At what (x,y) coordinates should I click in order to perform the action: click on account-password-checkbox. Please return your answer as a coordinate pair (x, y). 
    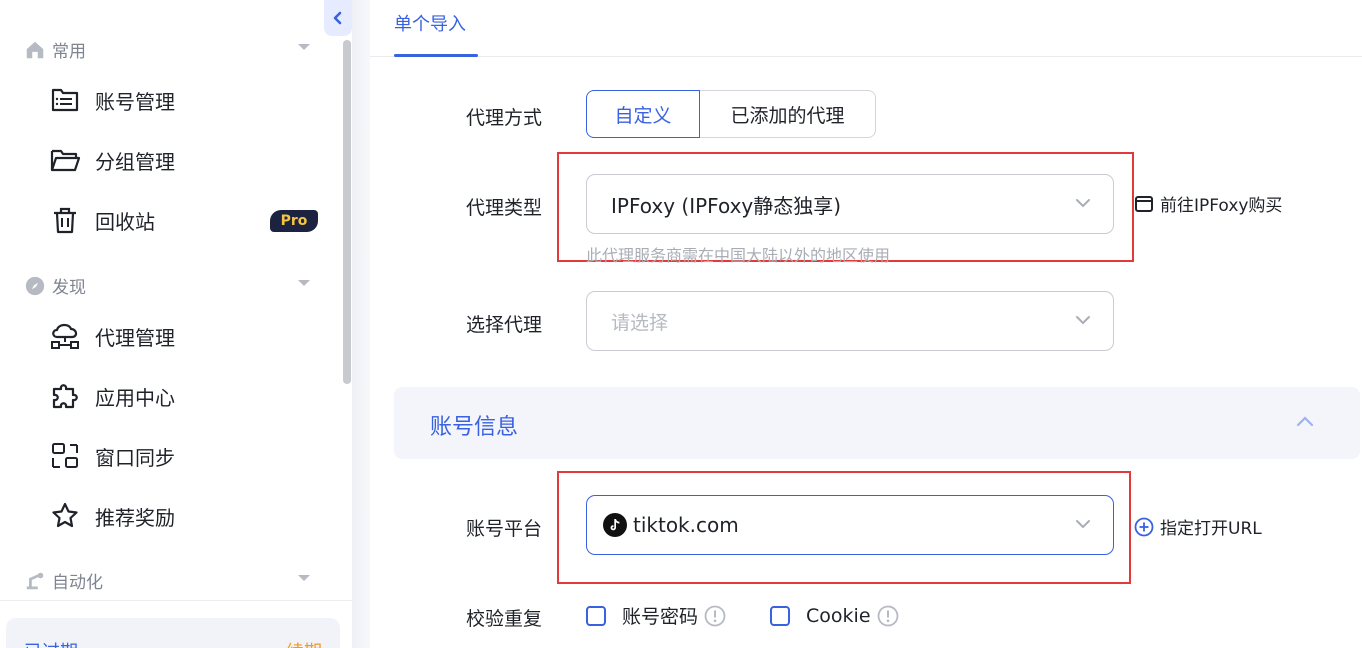
    Looking at the image, I should click on (596, 615).